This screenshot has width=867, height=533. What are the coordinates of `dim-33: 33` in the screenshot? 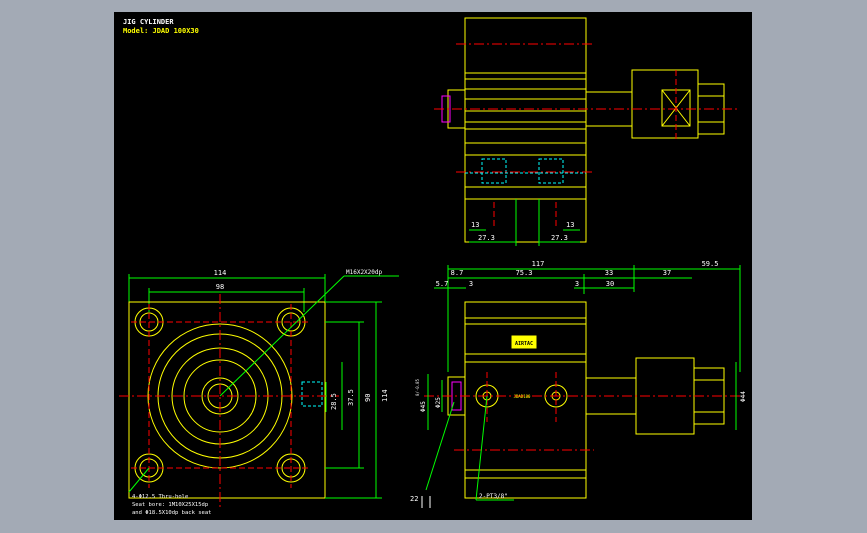 It's located at (609, 273).